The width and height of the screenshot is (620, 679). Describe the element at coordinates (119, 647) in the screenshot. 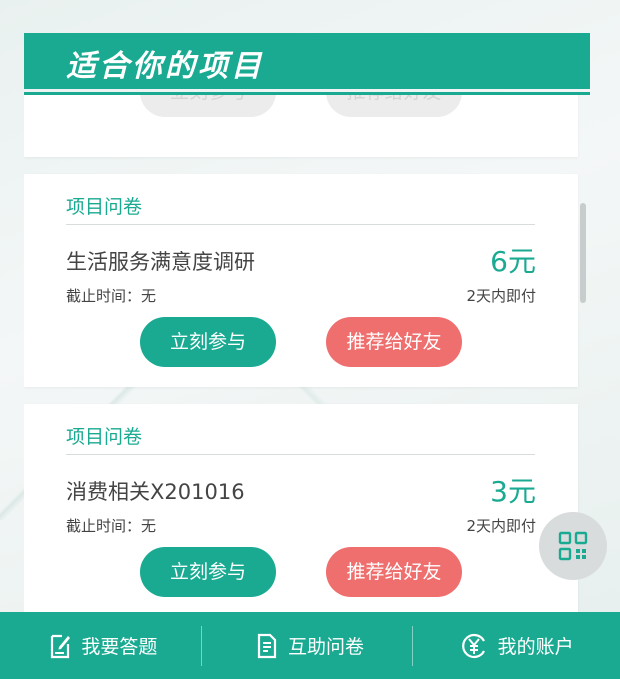

I see `nav-label: 我要答题` at that location.